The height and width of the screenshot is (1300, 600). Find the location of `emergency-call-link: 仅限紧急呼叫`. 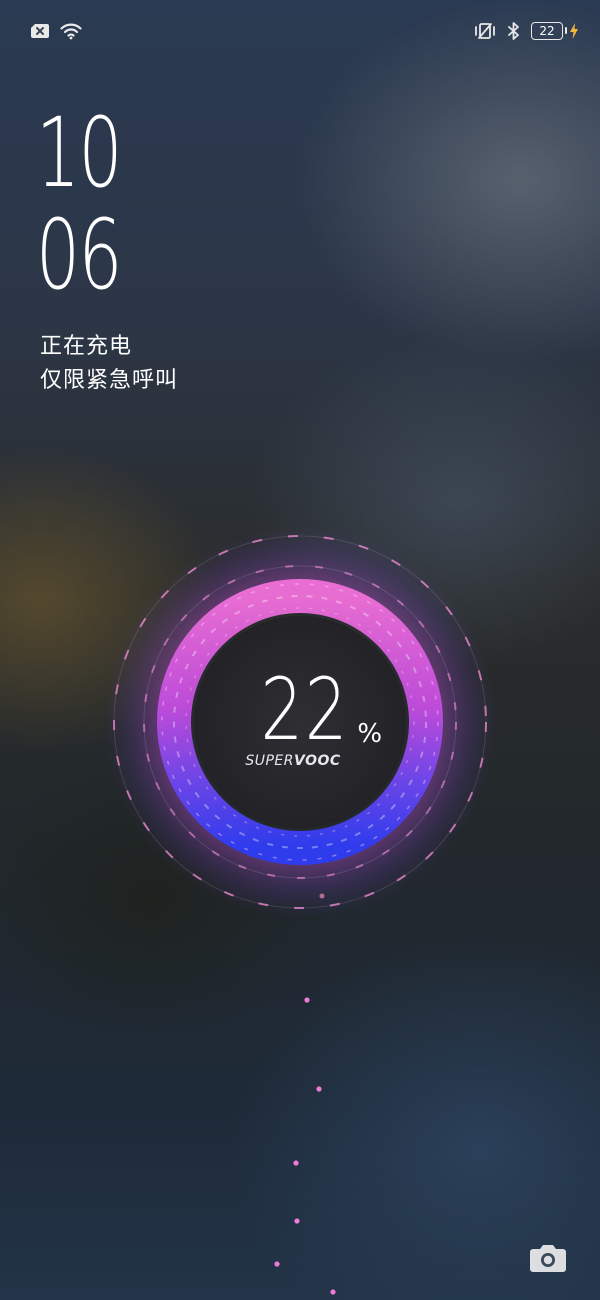

emergency-call-link: 仅限紧急呼叫 is located at coordinates (109, 381).